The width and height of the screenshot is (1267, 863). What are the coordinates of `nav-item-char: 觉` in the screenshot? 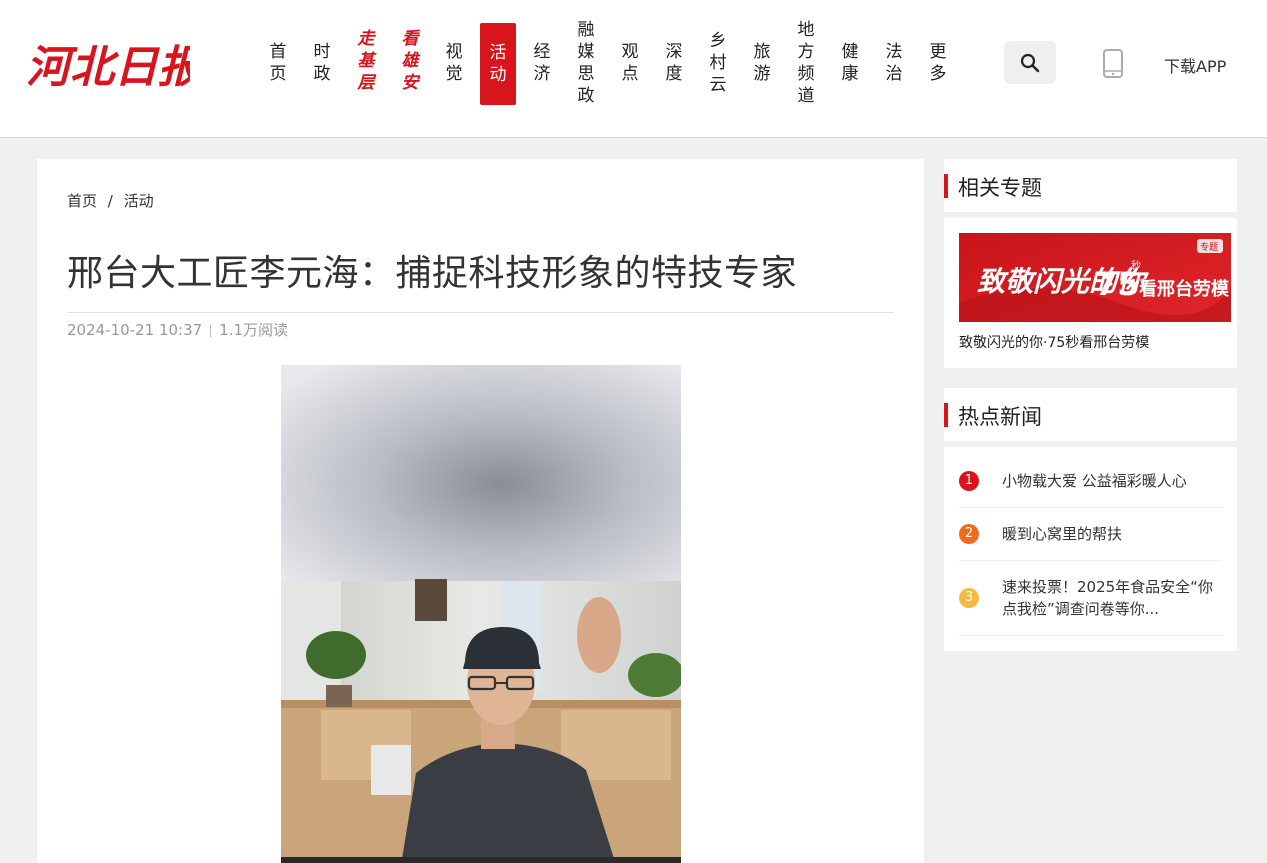 It's located at (454, 74).